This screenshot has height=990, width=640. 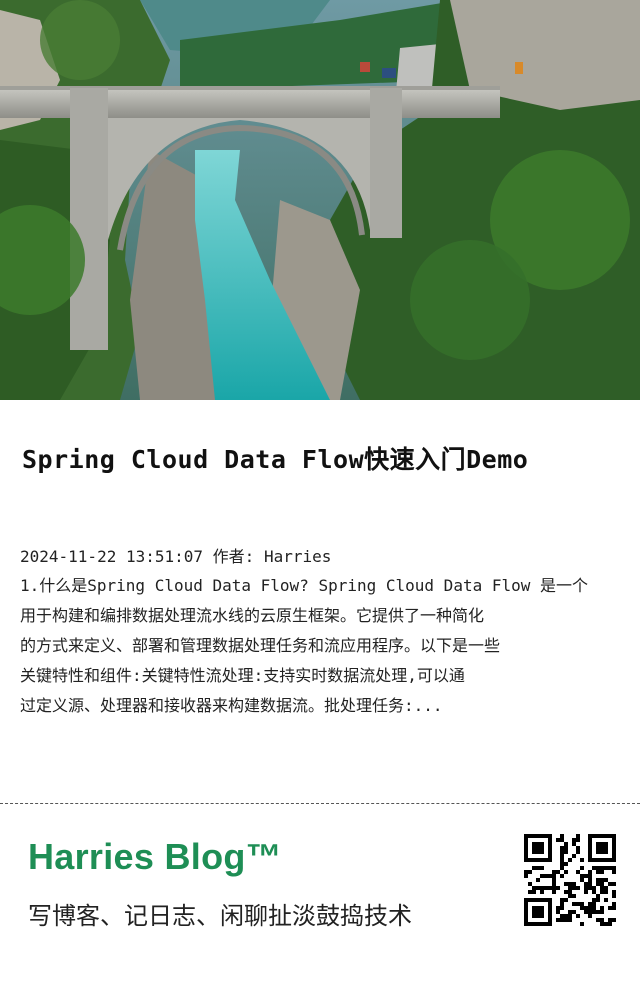 What do you see at coordinates (112, 556) in the screenshot?
I see `post-datetime: 2024-11-22 13:51:07` at bounding box center [112, 556].